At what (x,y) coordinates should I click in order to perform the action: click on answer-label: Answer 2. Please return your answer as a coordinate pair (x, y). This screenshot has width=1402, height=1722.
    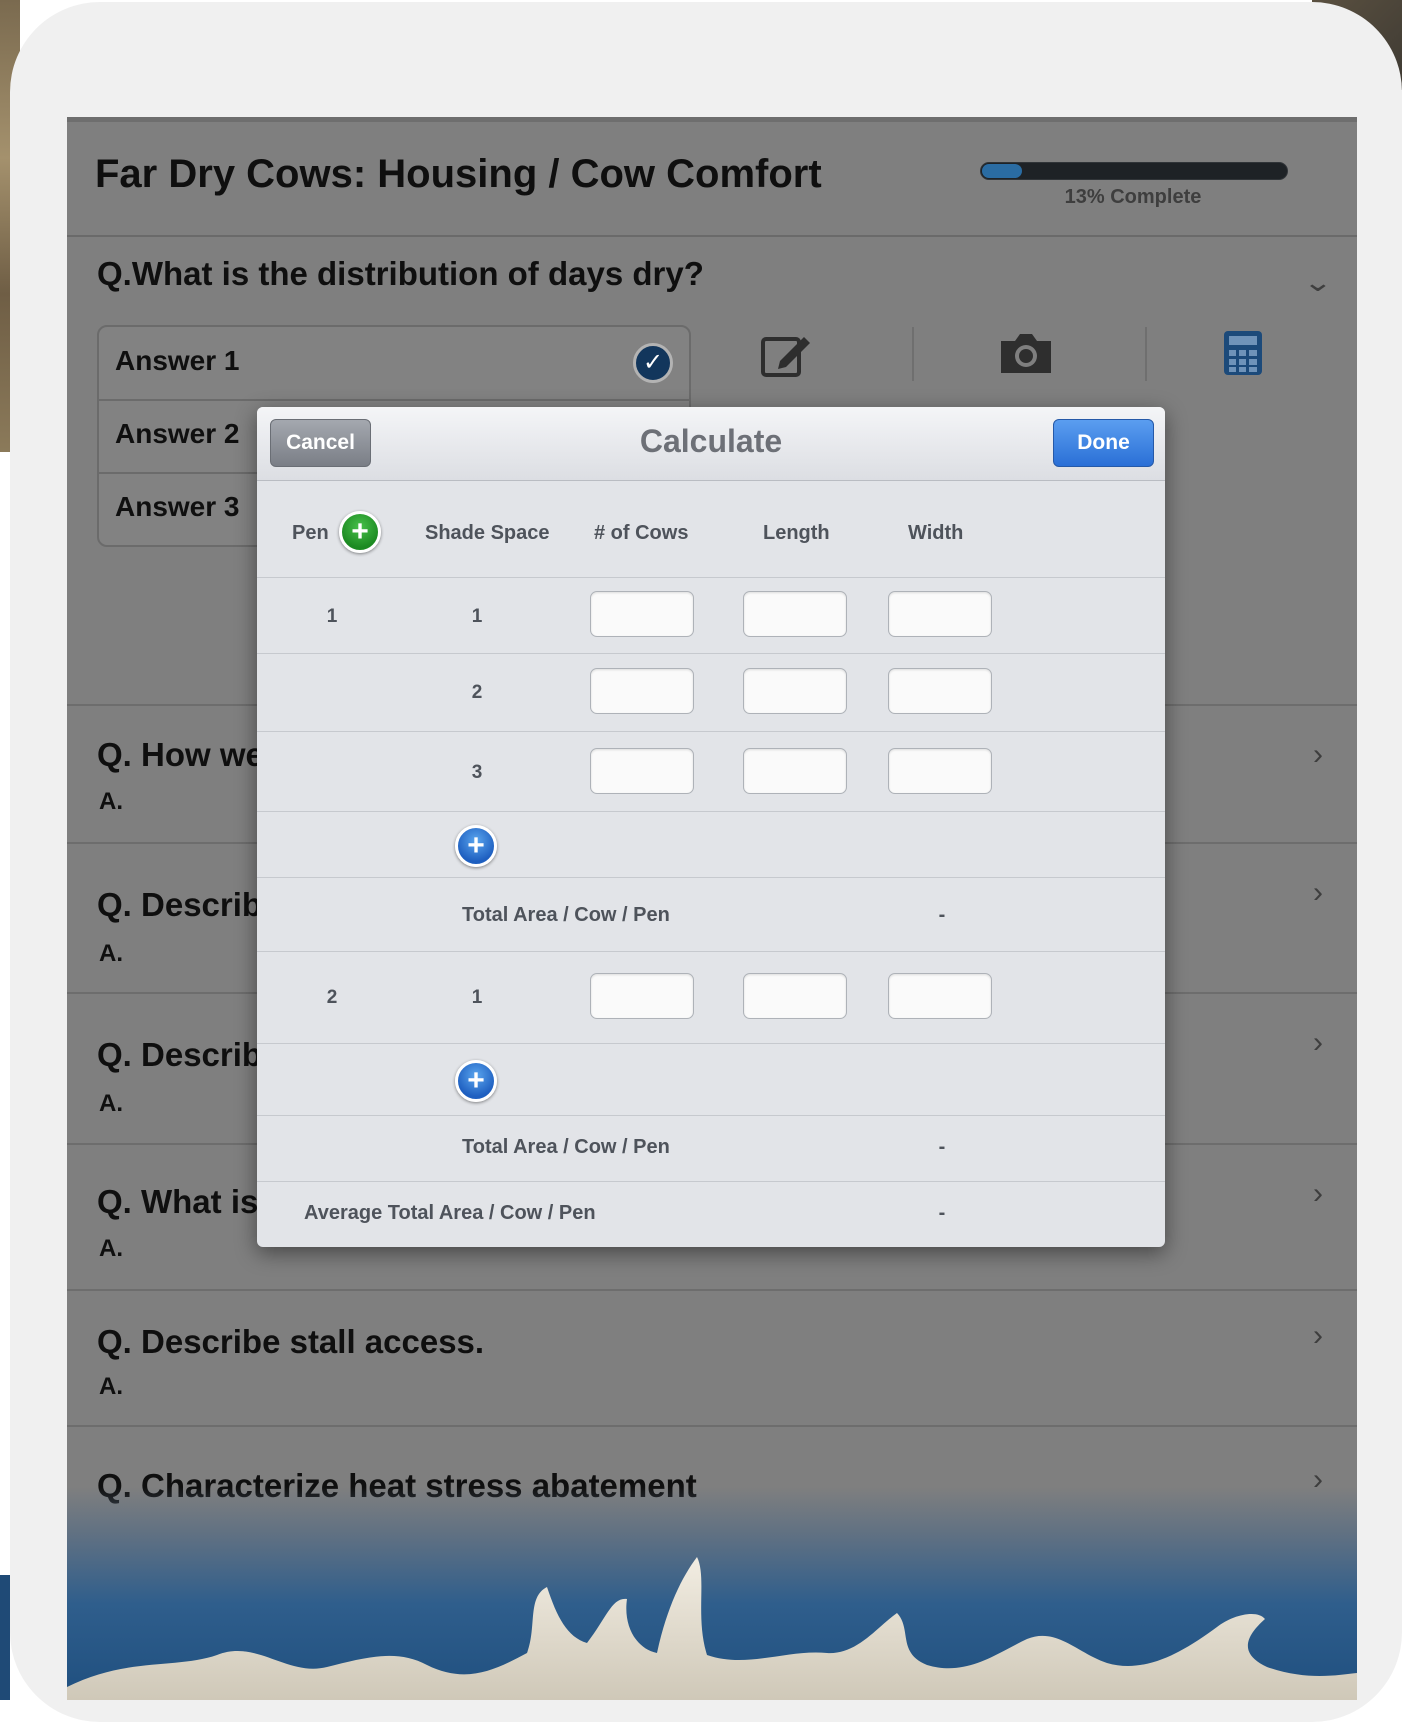
    Looking at the image, I should click on (177, 433).